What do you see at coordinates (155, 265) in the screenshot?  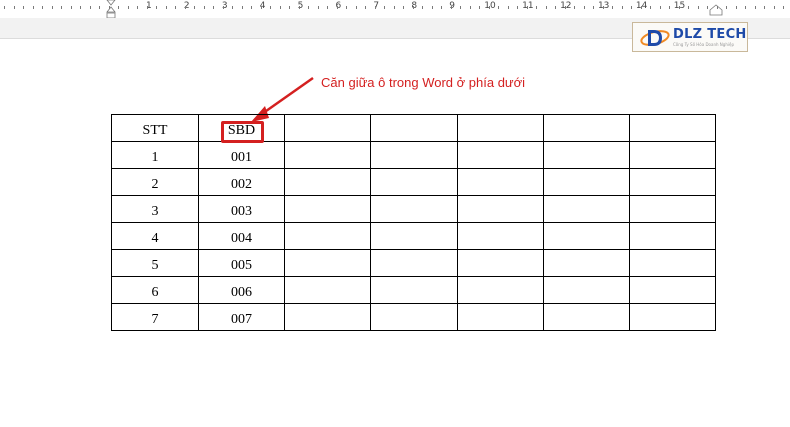 I see `cell-text: 5` at bounding box center [155, 265].